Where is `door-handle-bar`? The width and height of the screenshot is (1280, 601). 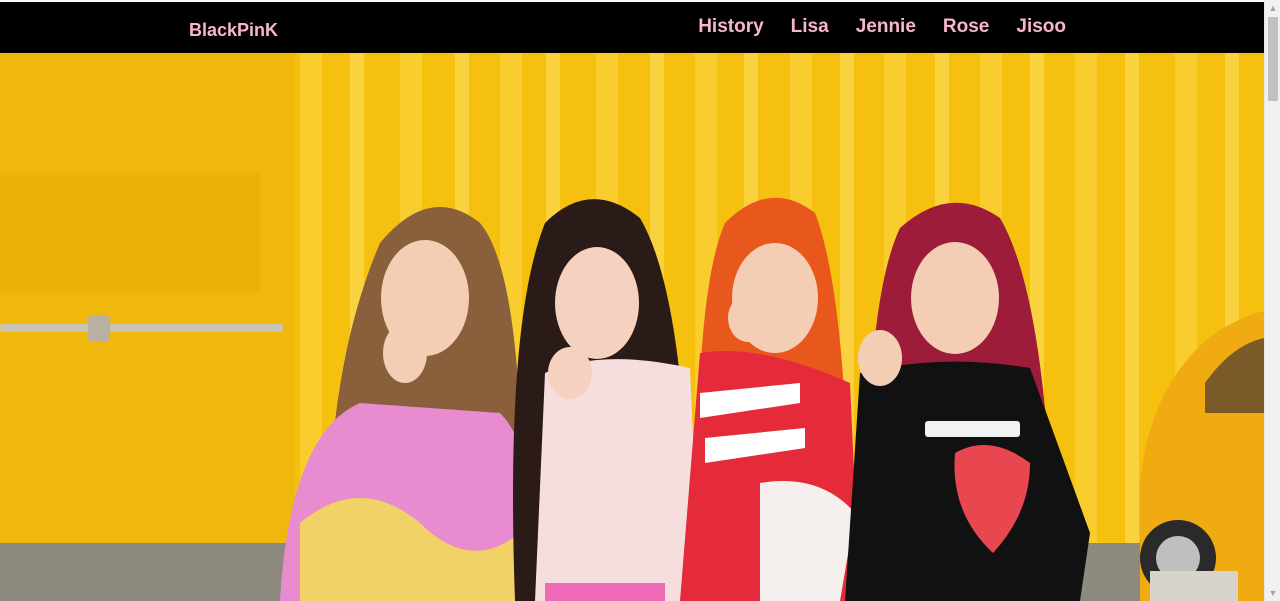 door-handle-bar is located at coordinates (141, 328).